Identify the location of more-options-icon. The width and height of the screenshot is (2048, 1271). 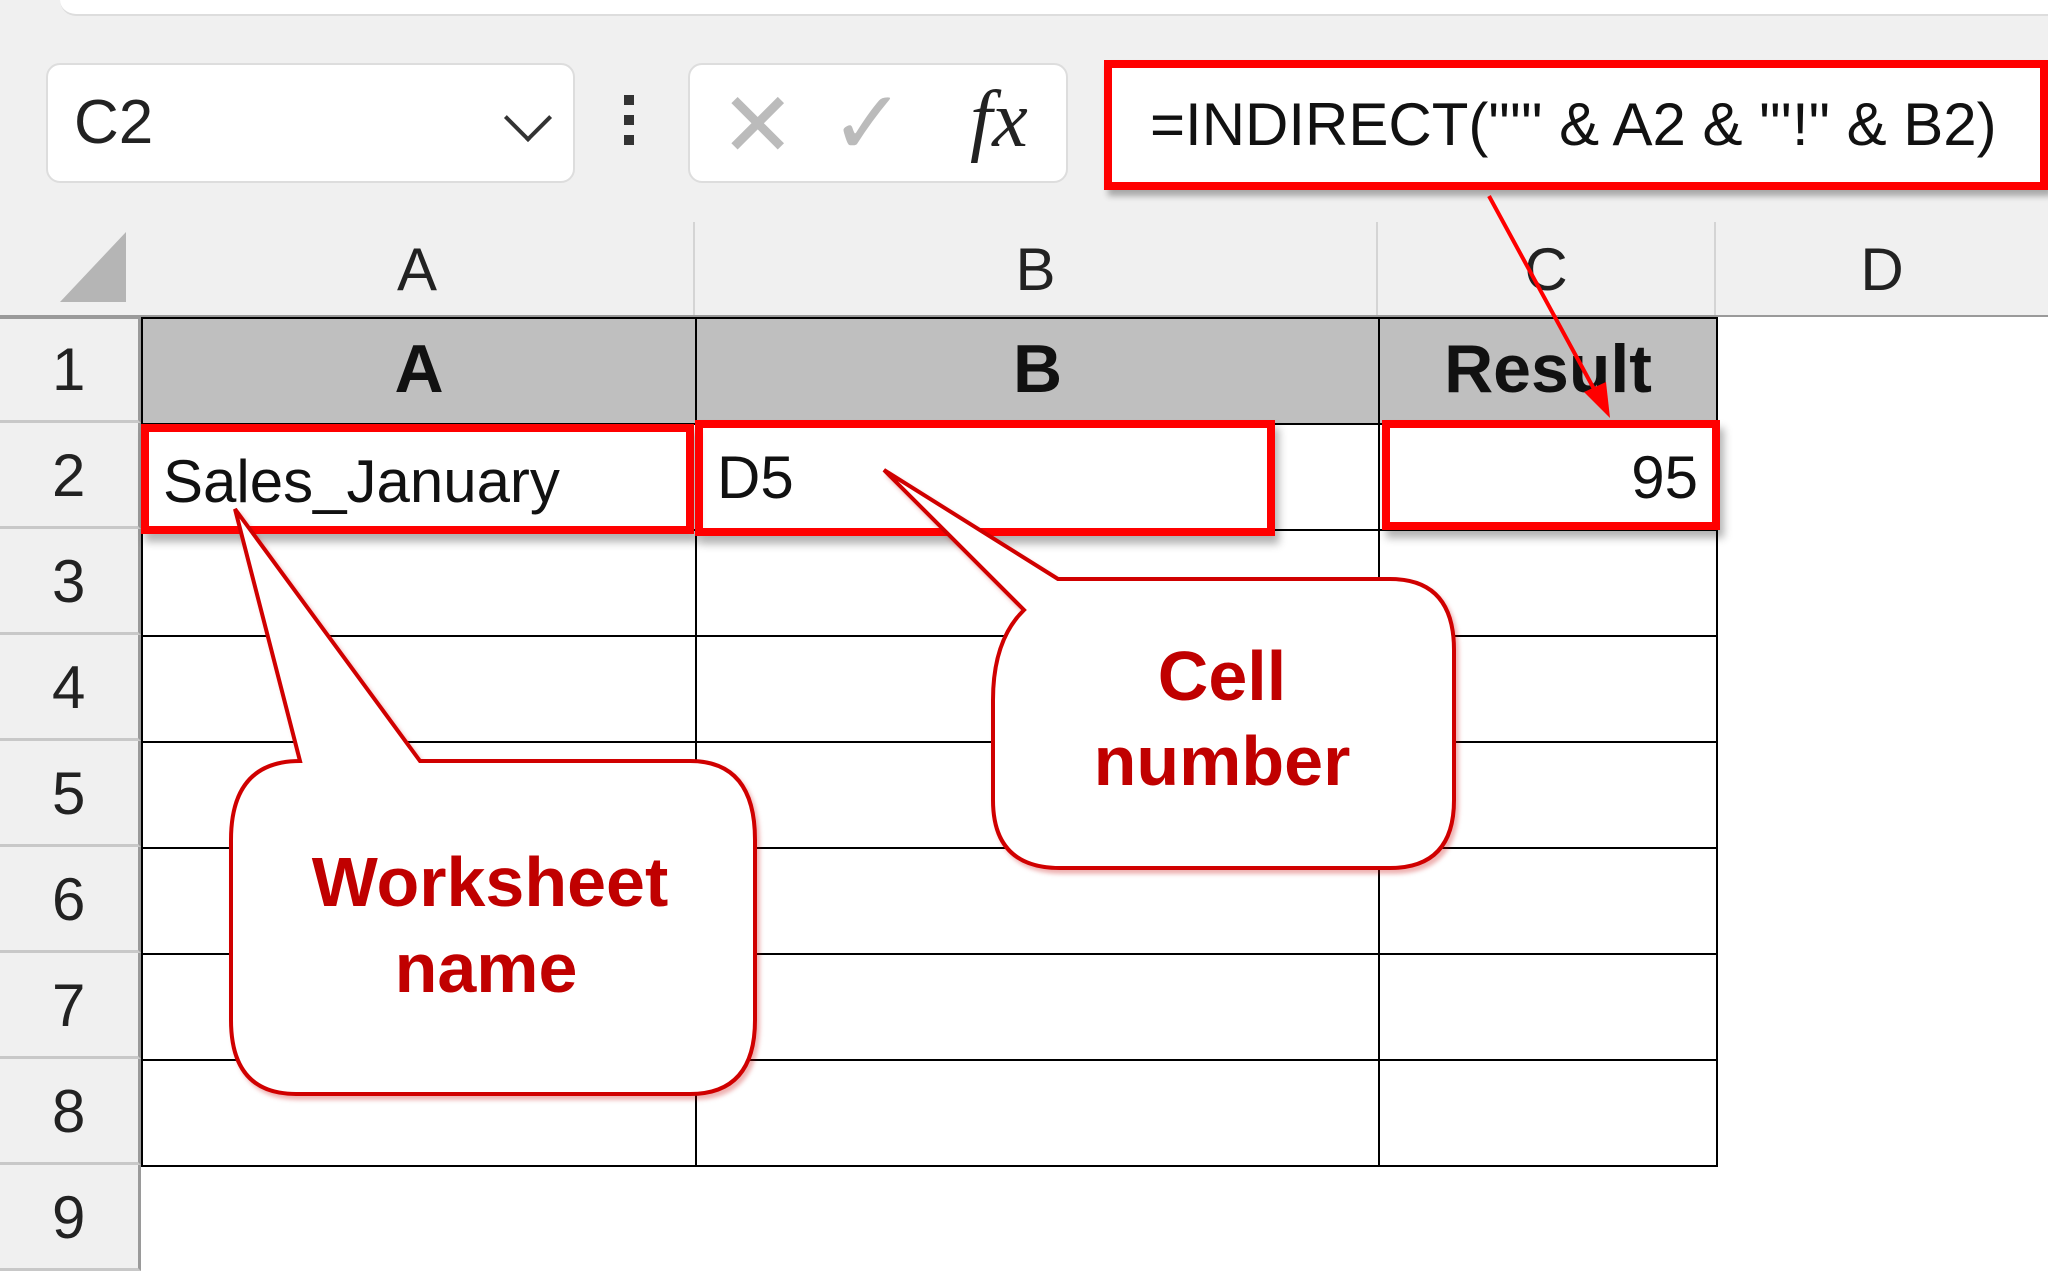
(631, 125).